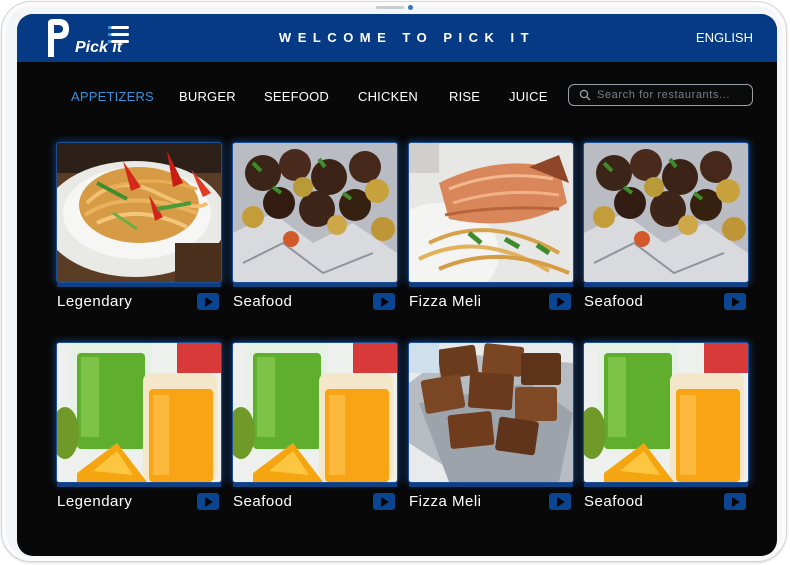  What do you see at coordinates (207, 96) in the screenshot?
I see `tab-burger: BURGER` at bounding box center [207, 96].